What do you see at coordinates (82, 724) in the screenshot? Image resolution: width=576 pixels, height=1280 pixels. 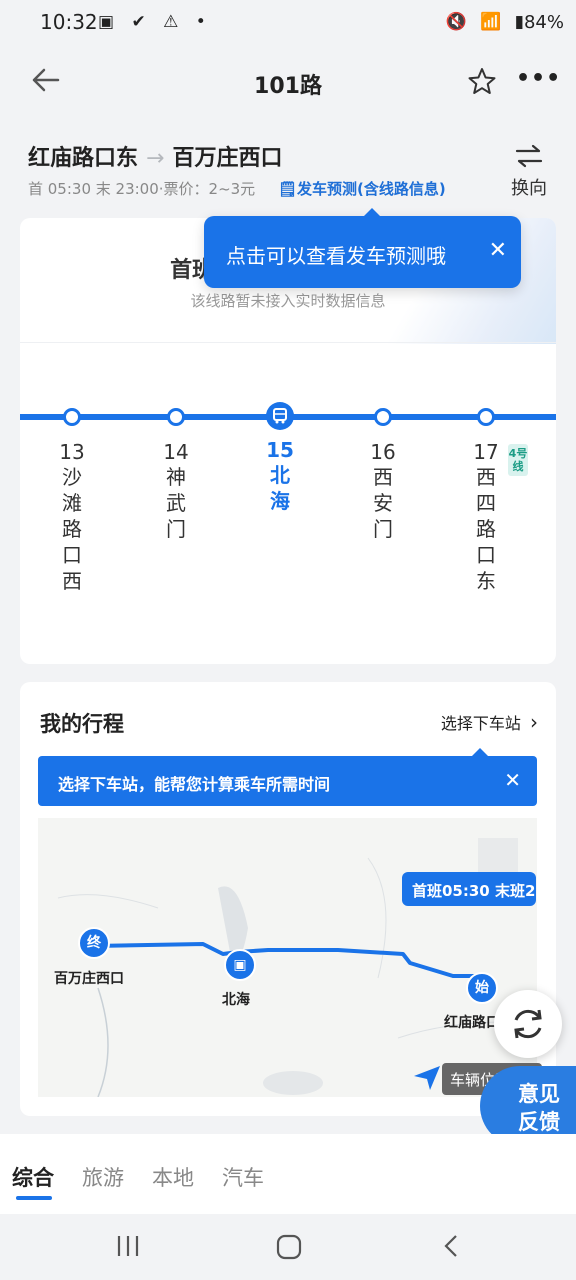 I see `trip-heading: 我的行程` at bounding box center [82, 724].